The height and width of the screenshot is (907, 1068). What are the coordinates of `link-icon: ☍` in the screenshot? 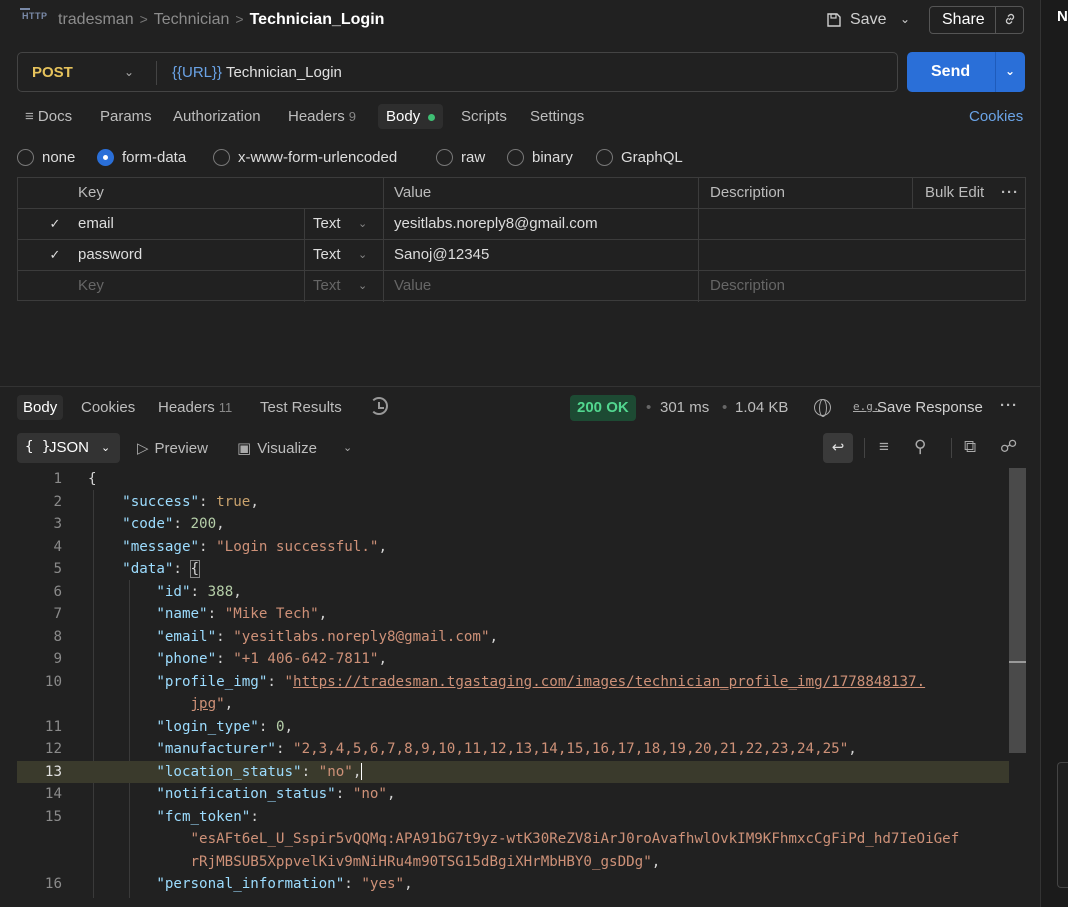 It's located at (1008, 447).